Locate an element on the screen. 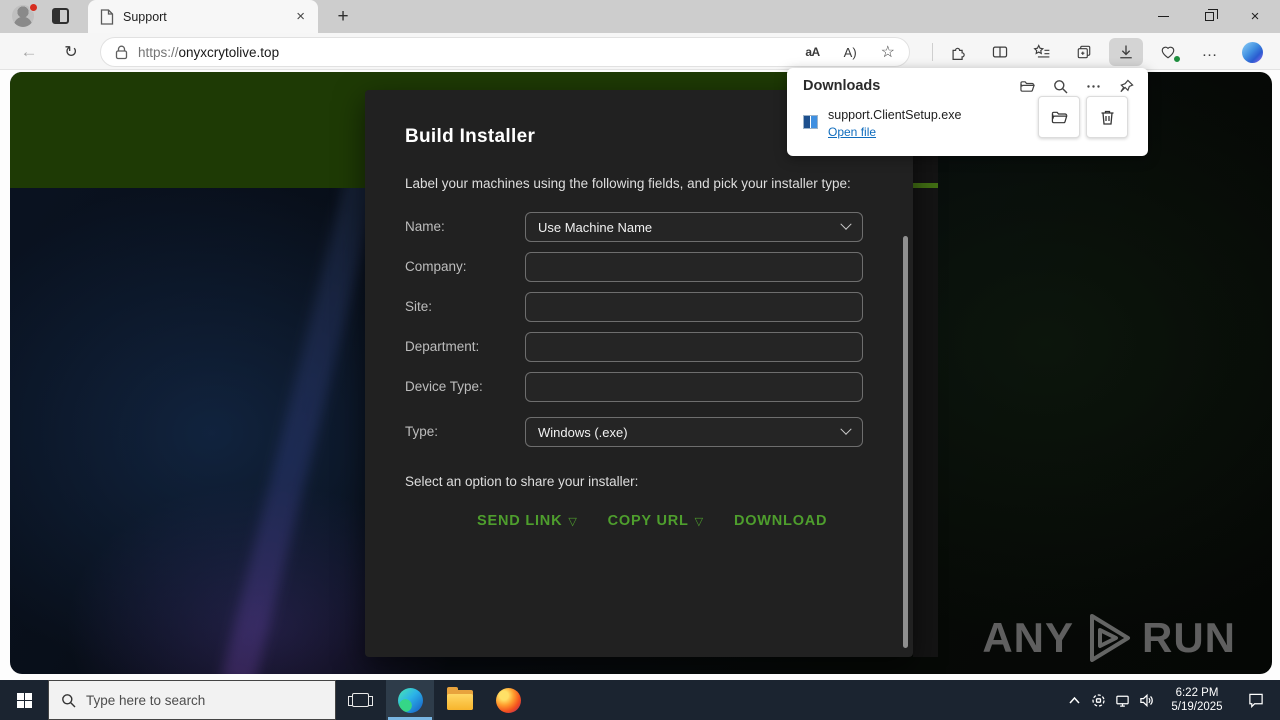 This screenshot has height=720, width=1280. exe-file-icon is located at coordinates (810, 122).